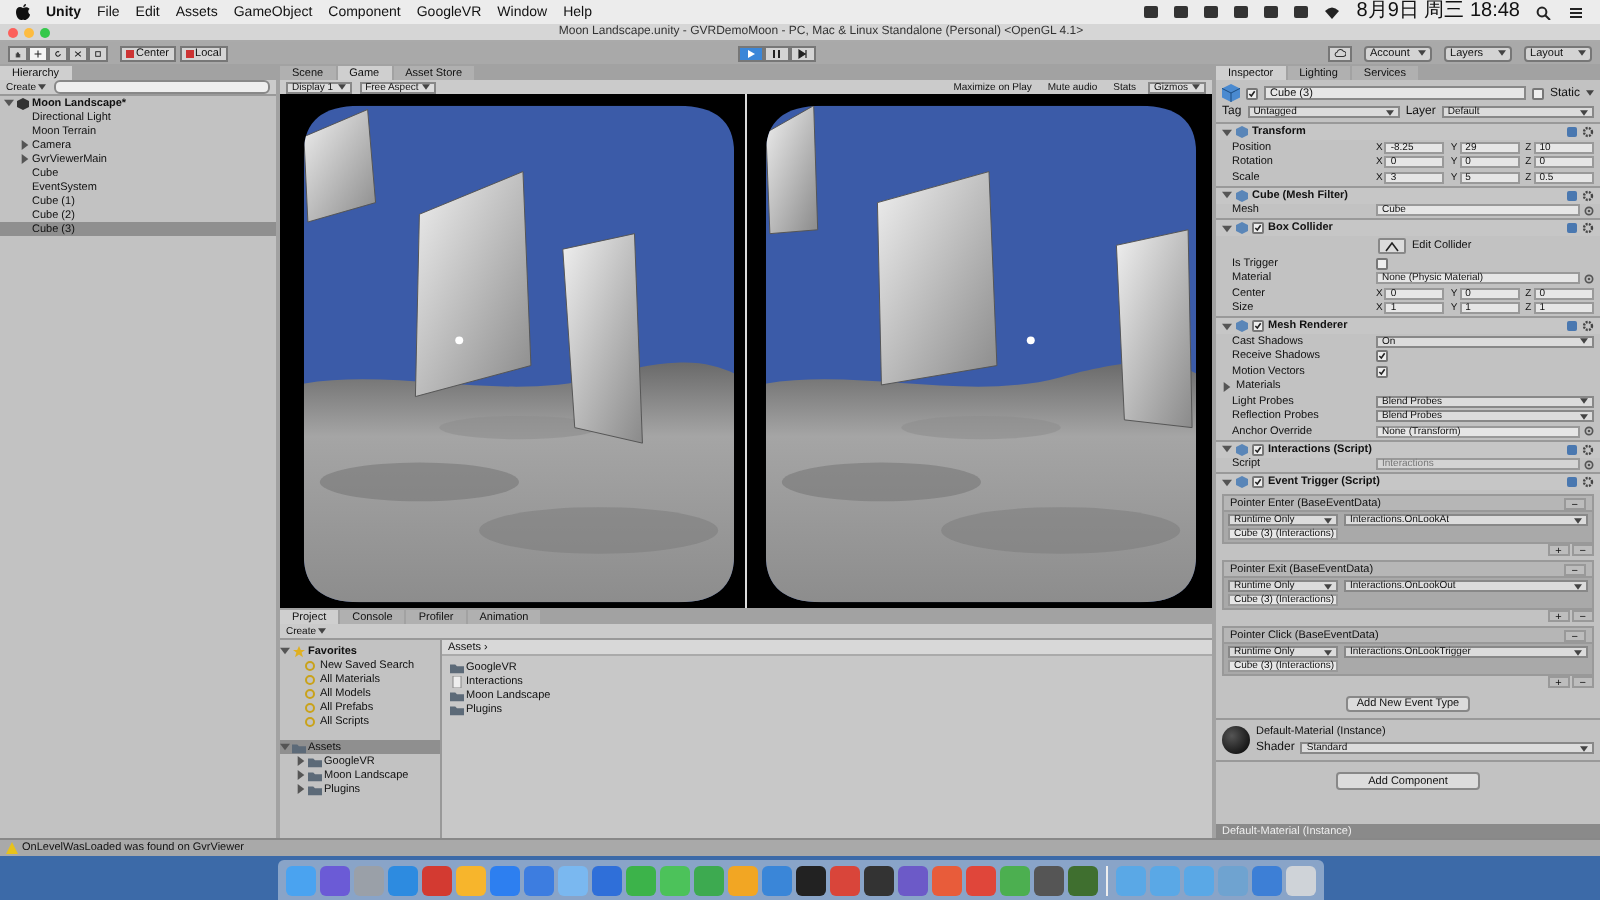 This screenshot has height=900, width=1600. What do you see at coordinates (1236, 740) in the screenshot?
I see `material-preview` at bounding box center [1236, 740].